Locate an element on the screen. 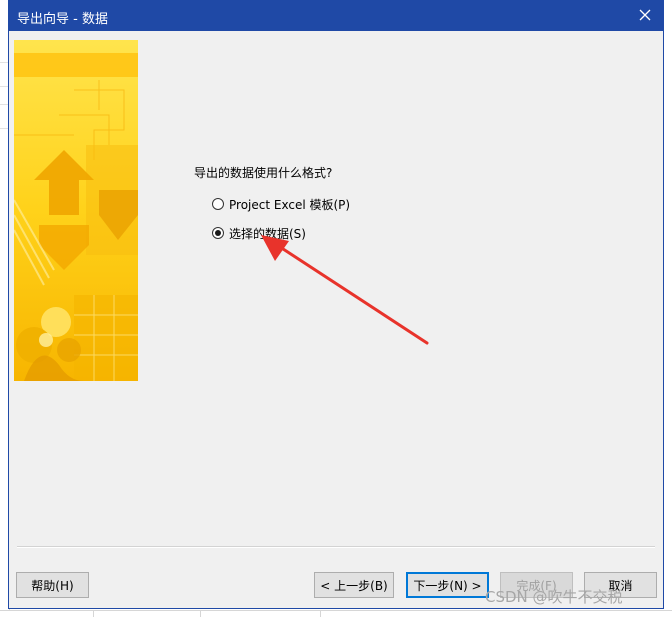 The width and height of the screenshot is (672, 618). next-button: 下一步(N) > is located at coordinates (447, 585).